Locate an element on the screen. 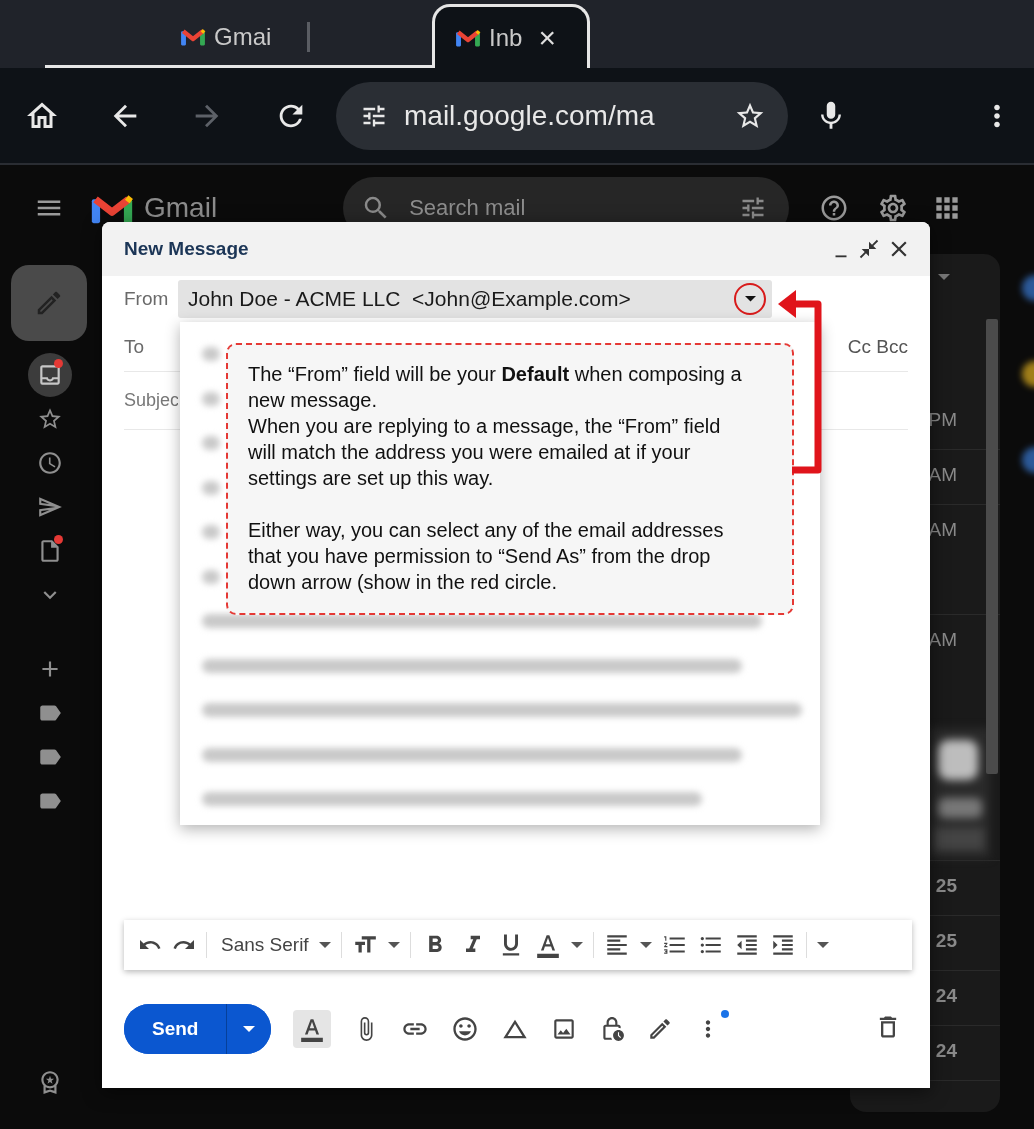  scrollbar is located at coordinates (992, 546).